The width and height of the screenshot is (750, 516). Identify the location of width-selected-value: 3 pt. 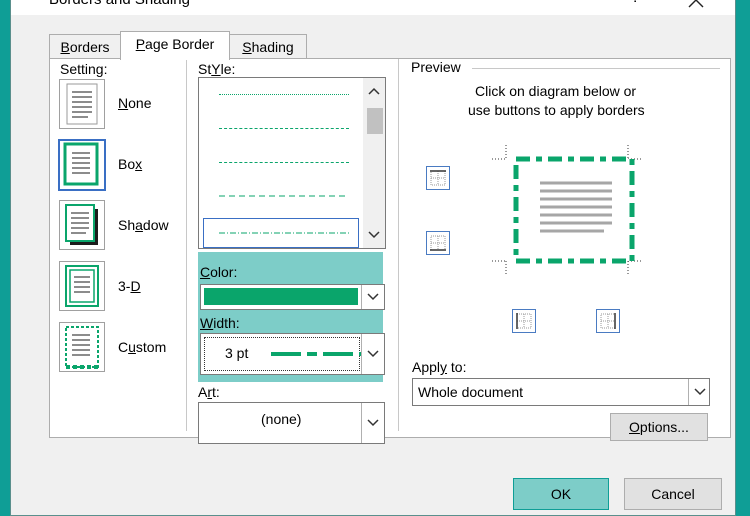
(282, 354).